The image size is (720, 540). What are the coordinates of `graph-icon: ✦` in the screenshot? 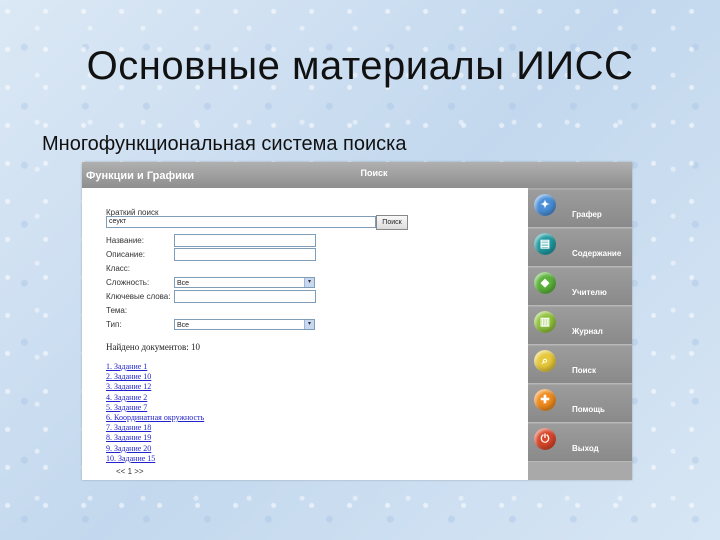 It's located at (545, 205).